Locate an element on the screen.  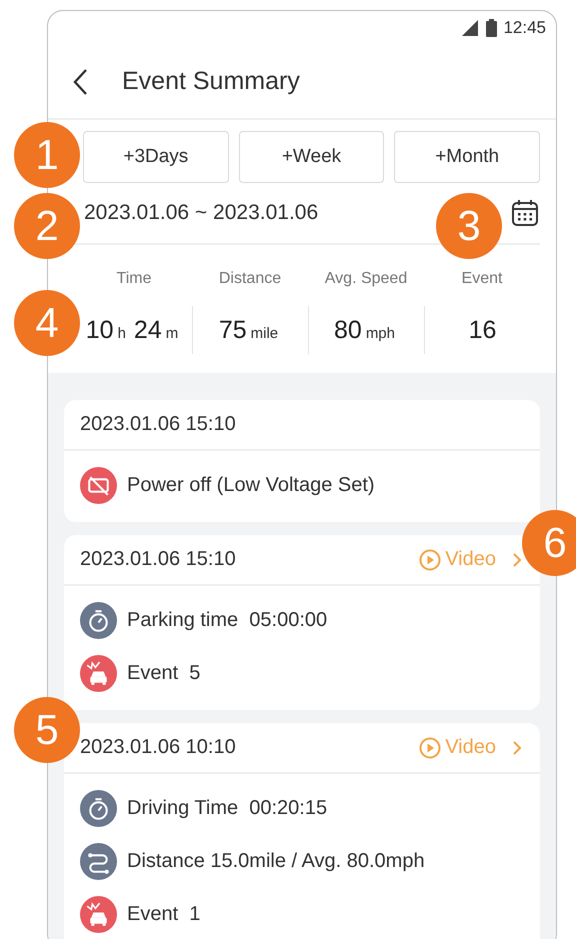
stat-unit: mile is located at coordinates (264, 333).